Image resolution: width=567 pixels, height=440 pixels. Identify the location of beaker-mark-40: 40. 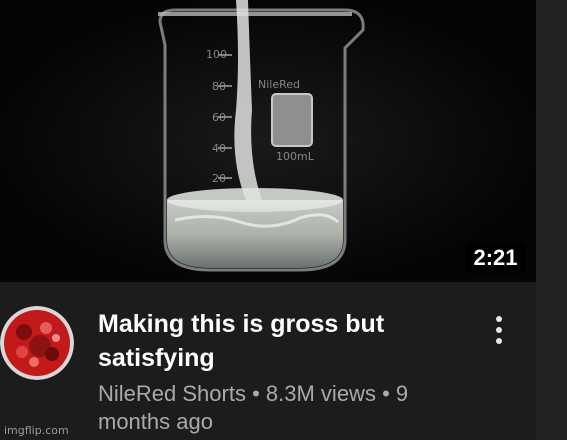
(219, 148).